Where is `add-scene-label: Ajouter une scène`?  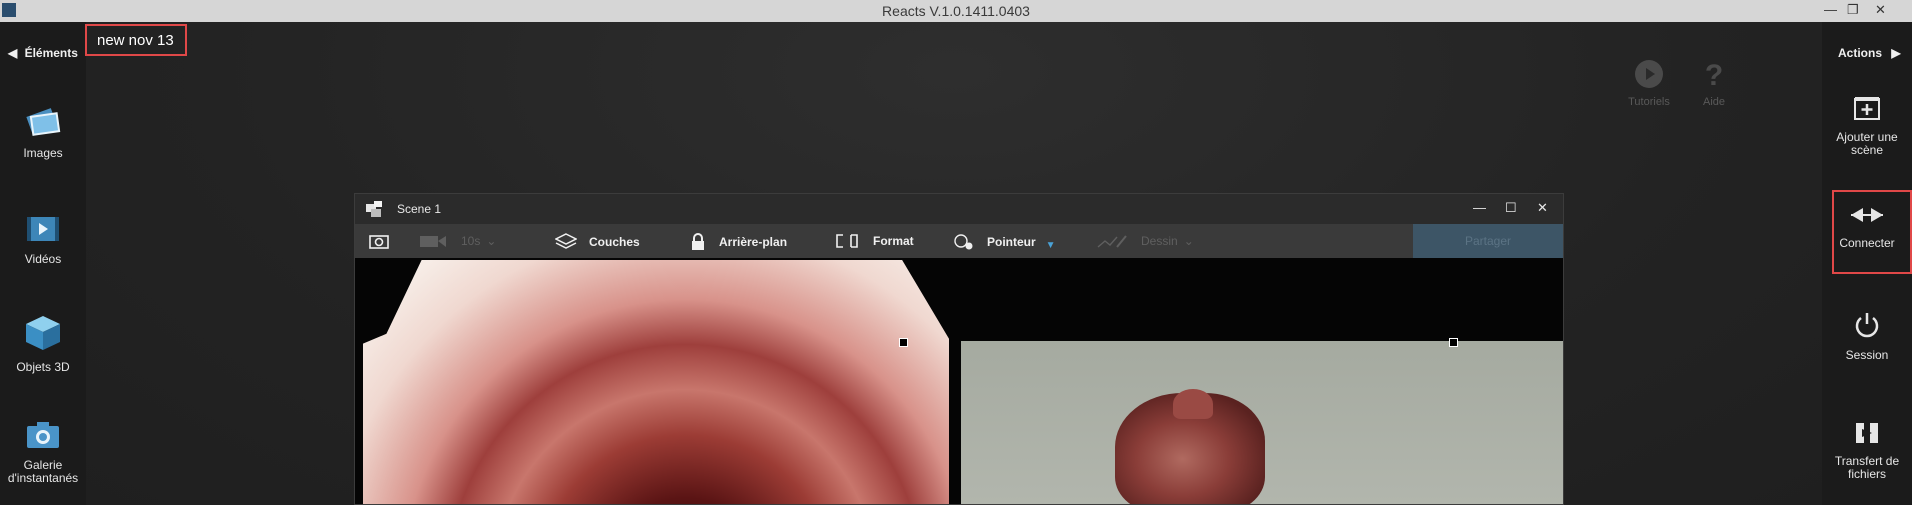
add-scene-label: Ajouter une scène is located at coordinates (1867, 143).